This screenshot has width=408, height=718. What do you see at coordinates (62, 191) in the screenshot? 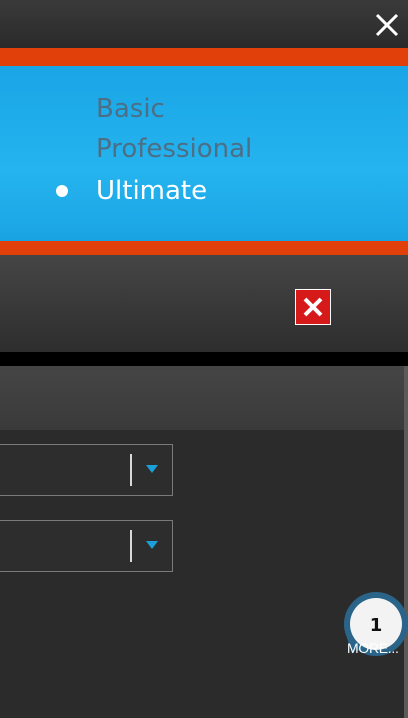
I see `selected-bullet-icon` at bounding box center [62, 191].